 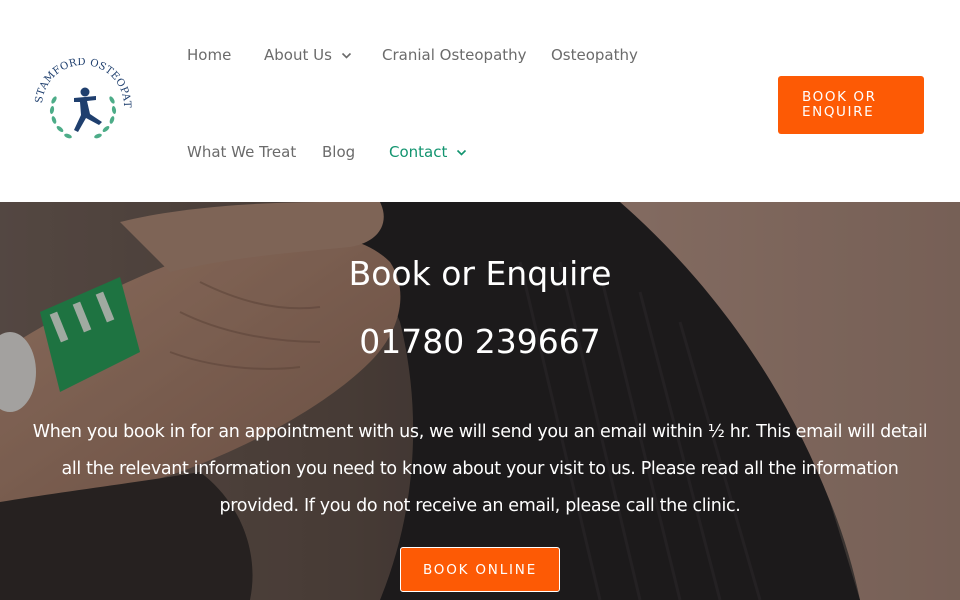 I want to click on clinic-logo: STAMFORD OSTEOPATHIC CLINIC, so click(x=80, y=100).